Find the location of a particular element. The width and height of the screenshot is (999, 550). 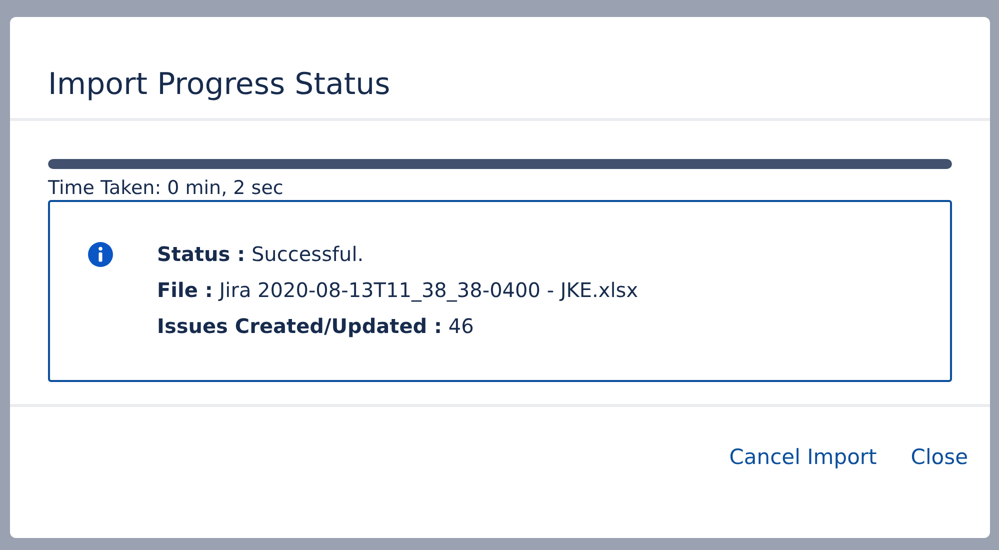

message-line: Status : Successful. is located at coordinates (261, 254).